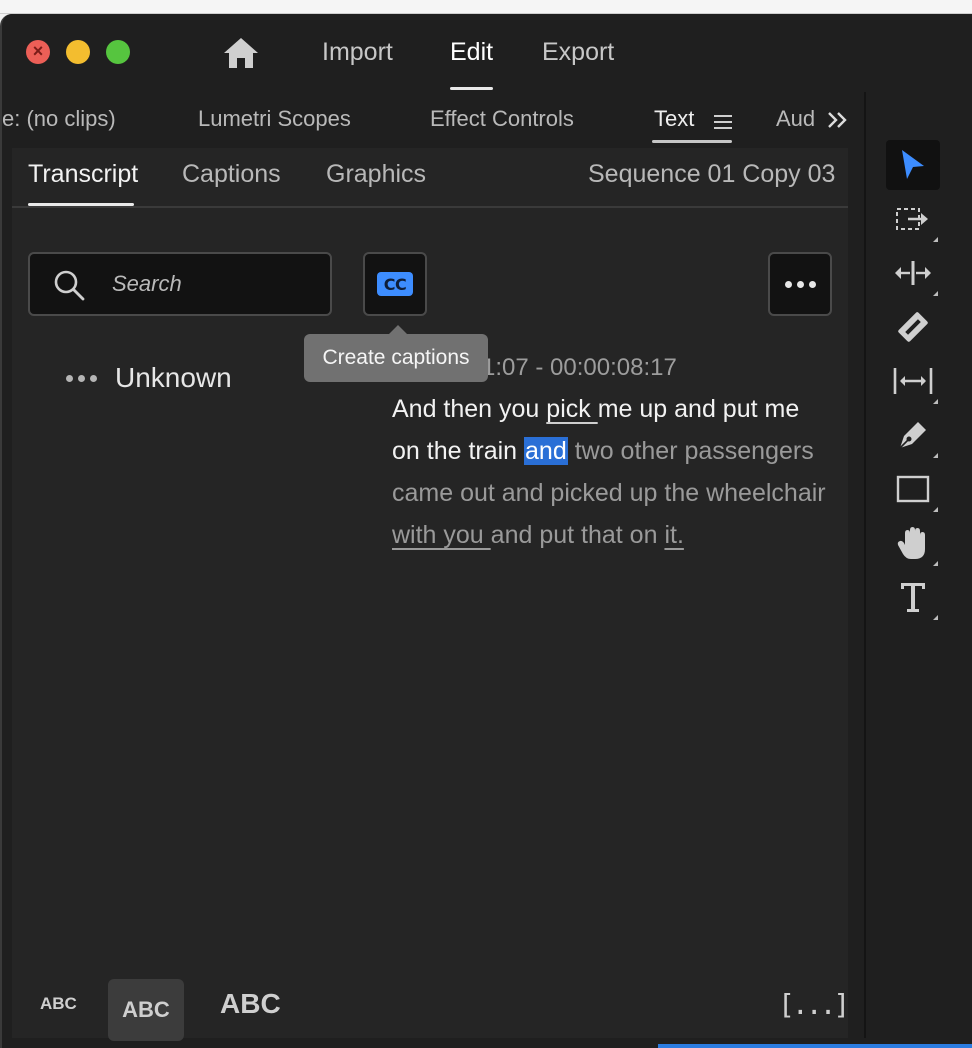  I want to click on transcript-word: and put that on, so click(578, 535).